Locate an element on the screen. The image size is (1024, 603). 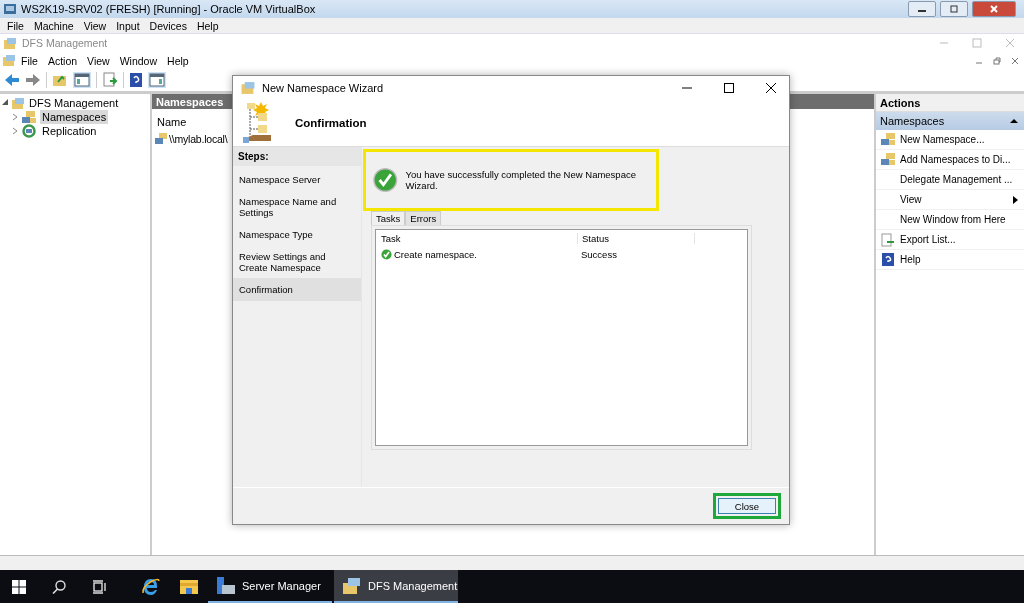
task-view-icon is located at coordinates (99, 586).